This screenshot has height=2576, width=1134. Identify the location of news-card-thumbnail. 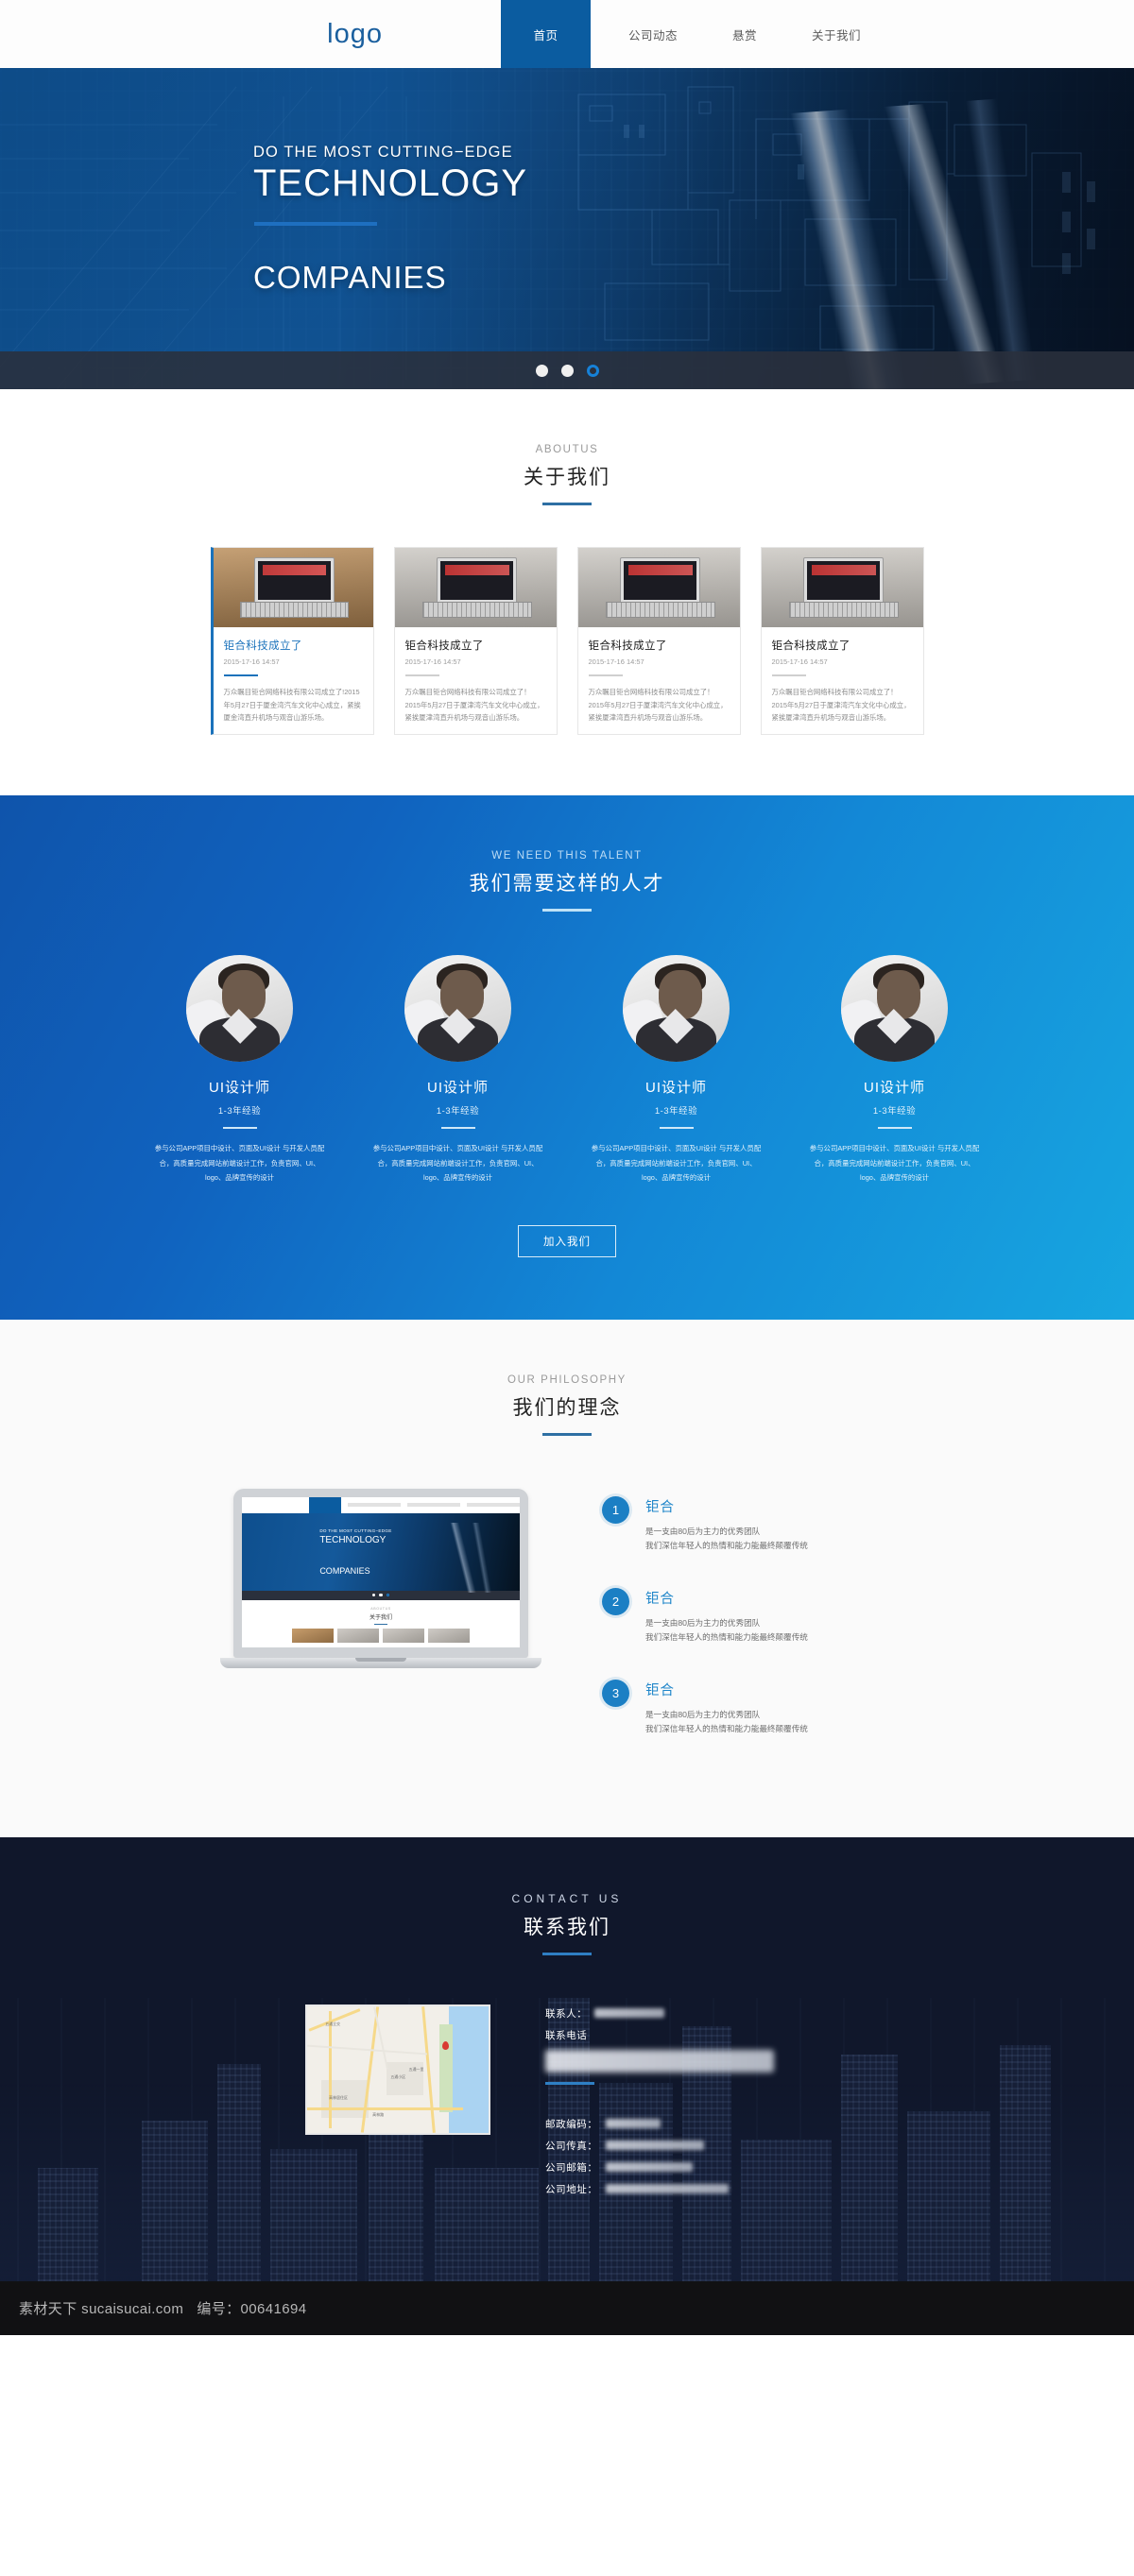
(475, 588).